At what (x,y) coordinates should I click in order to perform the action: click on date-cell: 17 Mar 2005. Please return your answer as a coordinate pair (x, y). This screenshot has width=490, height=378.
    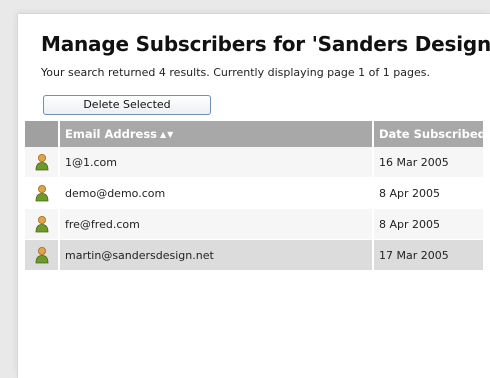
    Looking at the image, I should click on (429, 255).